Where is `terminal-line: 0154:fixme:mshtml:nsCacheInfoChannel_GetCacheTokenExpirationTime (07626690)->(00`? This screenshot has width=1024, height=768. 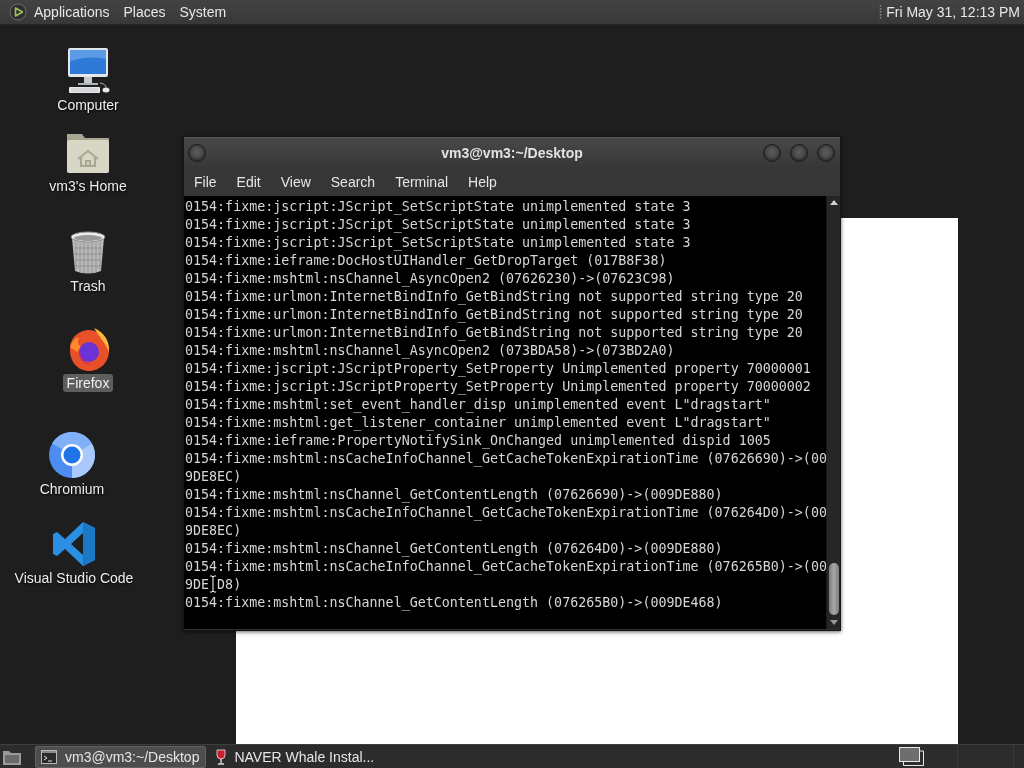
terminal-line: 0154:fixme:mshtml:nsCacheInfoChannel_GetCacheTokenExpirationTime (07626690)->(00 is located at coordinates (505, 459).